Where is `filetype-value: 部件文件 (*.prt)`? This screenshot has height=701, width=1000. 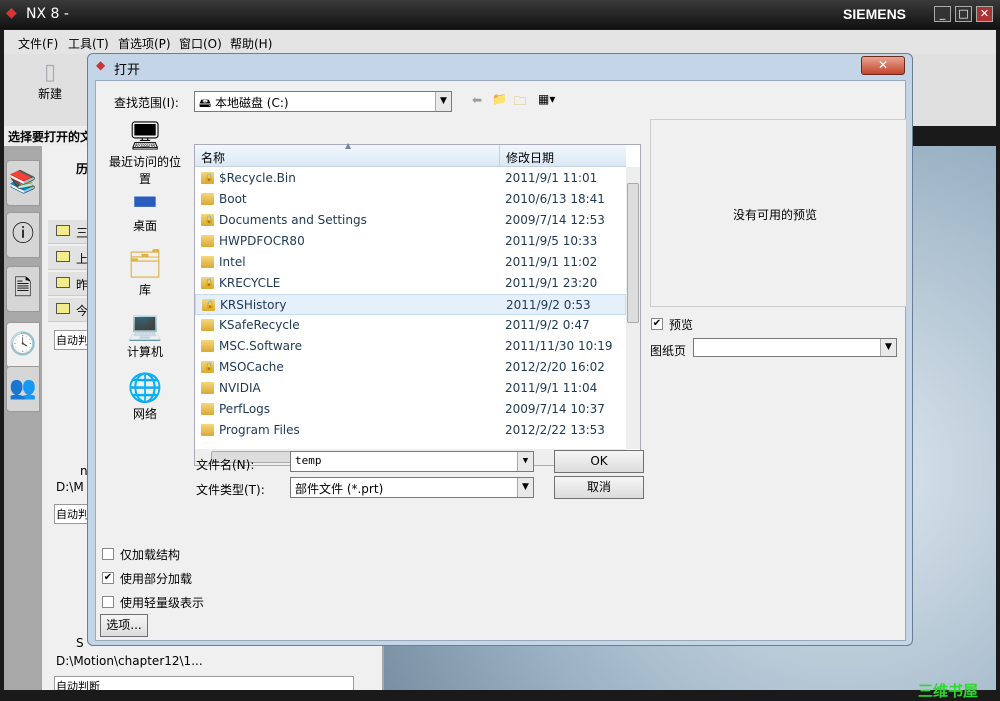 filetype-value: 部件文件 (*.prt) is located at coordinates (339, 489).